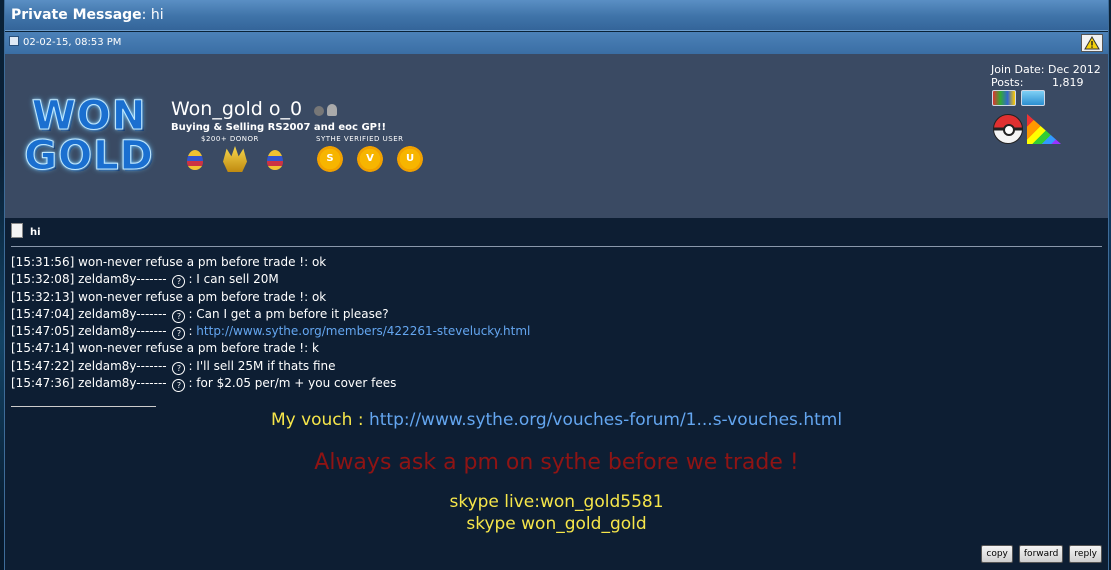 This screenshot has height=570, width=1111. What do you see at coordinates (262, 365) in the screenshot?
I see `chat-text: : I'll sell 25M if thats fine` at bounding box center [262, 365].